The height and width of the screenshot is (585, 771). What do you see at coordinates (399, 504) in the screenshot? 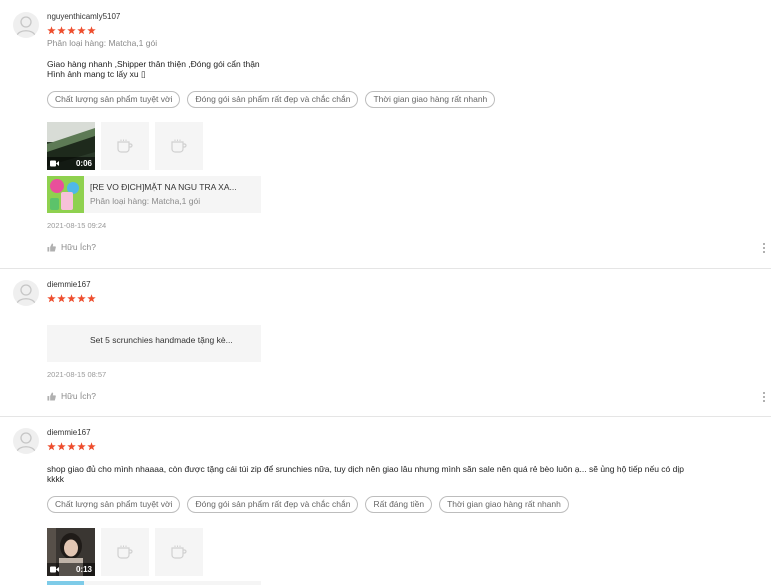
I see `review-tag: Rất đáng tiền` at bounding box center [399, 504].